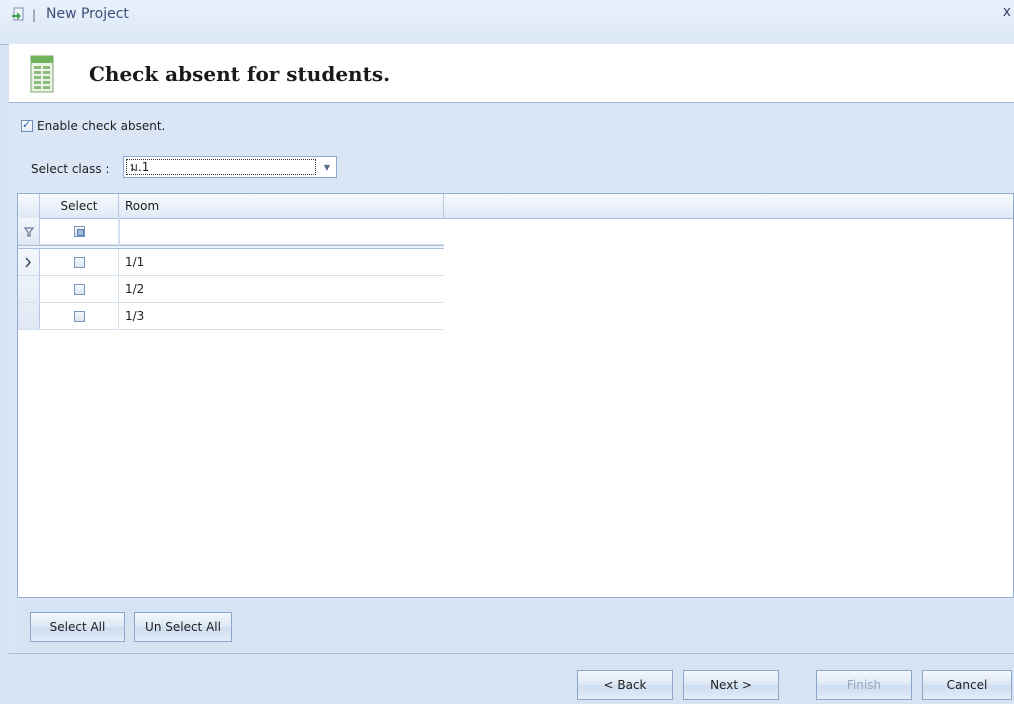  I want to click on select-all-button: Select All, so click(77, 627).